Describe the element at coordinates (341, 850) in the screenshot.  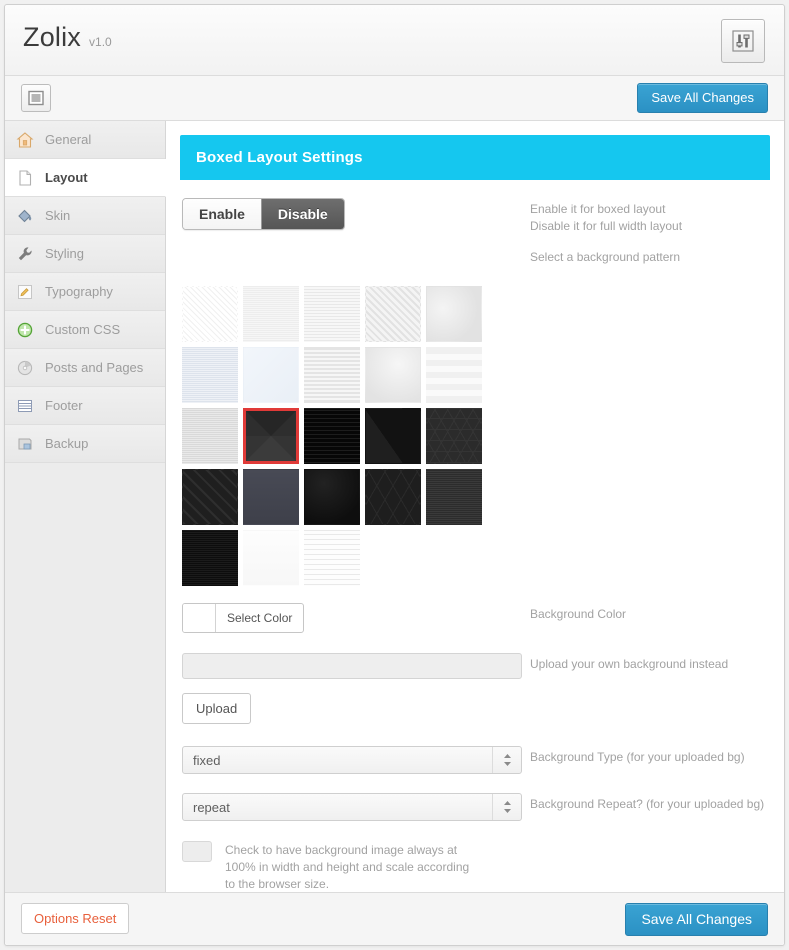
I see `fullscreen-line1: Check to have background image always at` at that location.